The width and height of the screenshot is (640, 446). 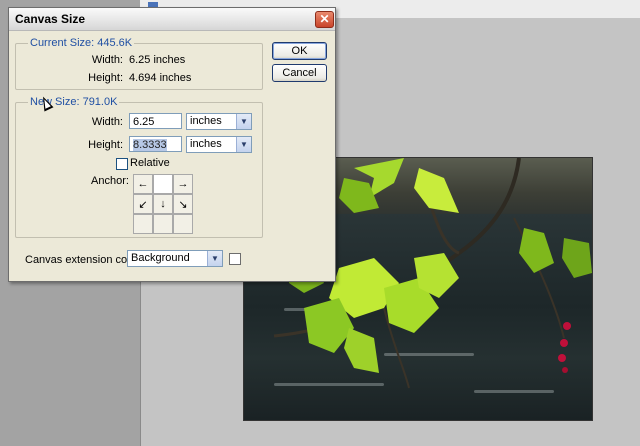 I want to click on close-icon: ✕, so click(x=324, y=19).